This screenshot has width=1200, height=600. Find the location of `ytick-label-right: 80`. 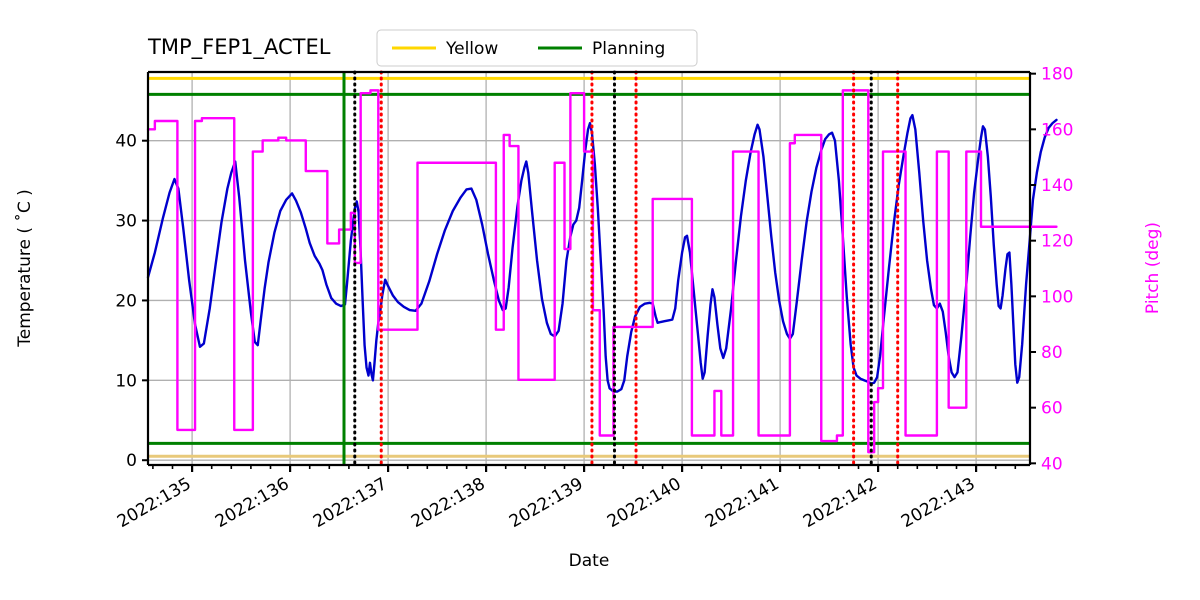

ytick-label-right: 80 is located at coordinates (1052, 353).